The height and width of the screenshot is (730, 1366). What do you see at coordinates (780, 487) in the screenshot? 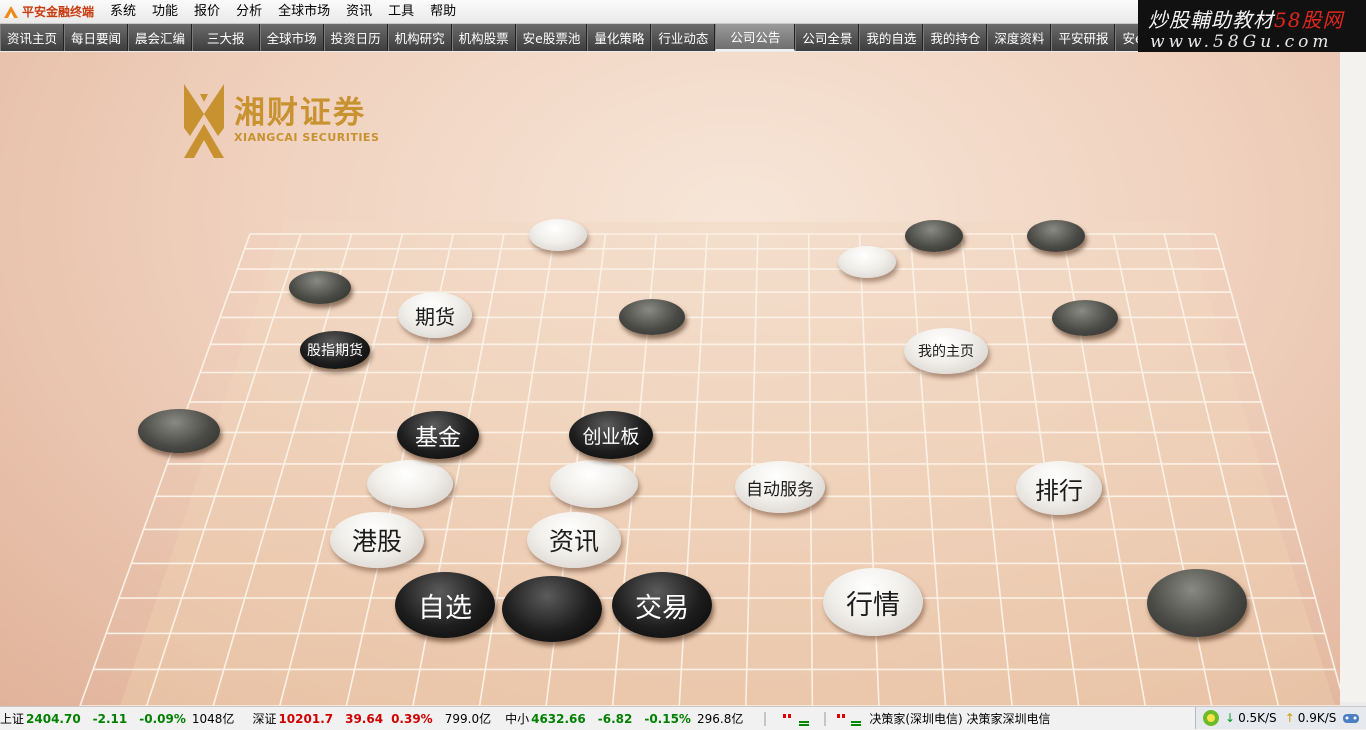
I see `stone-auto-service: 自动服务` at bounding box center [780, 487].